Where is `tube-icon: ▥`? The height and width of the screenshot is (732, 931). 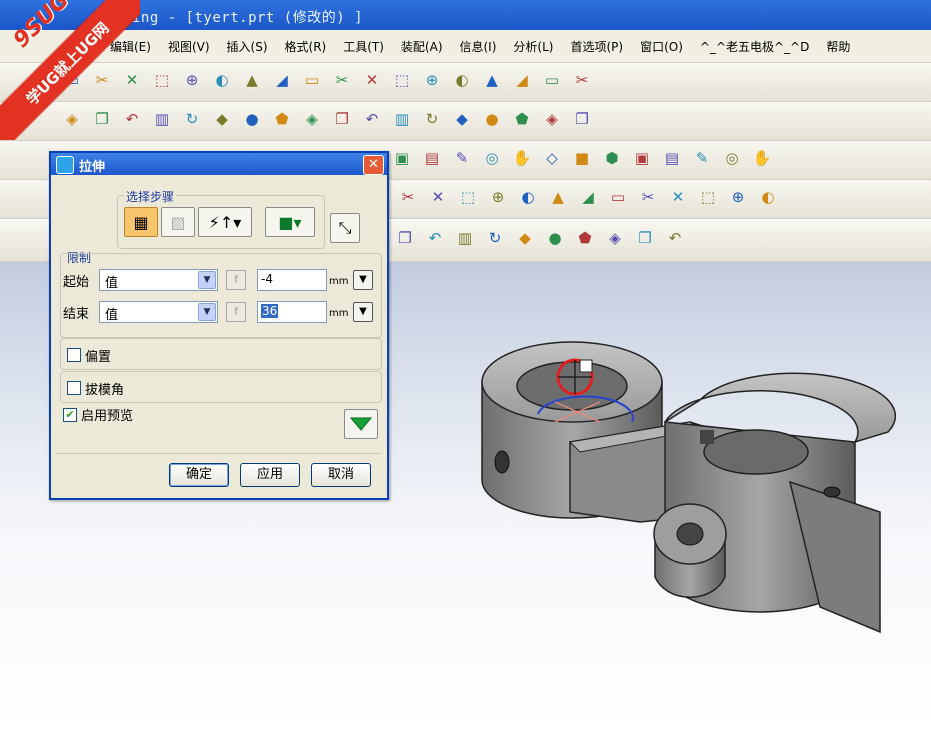
tube-icon: ▥ is located at coordinates (162, 119).